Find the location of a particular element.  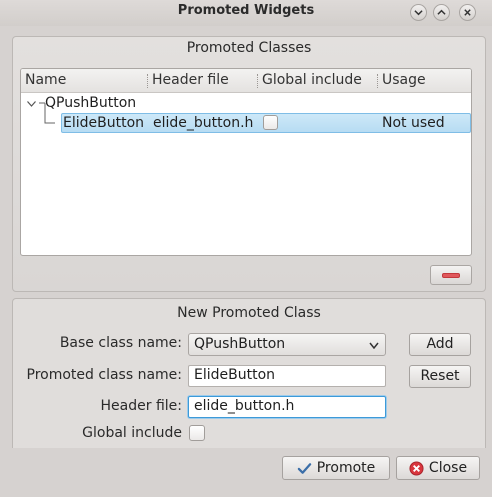

new-promoted-class-title: New Promoted Class is located at coordinates (249, 313).